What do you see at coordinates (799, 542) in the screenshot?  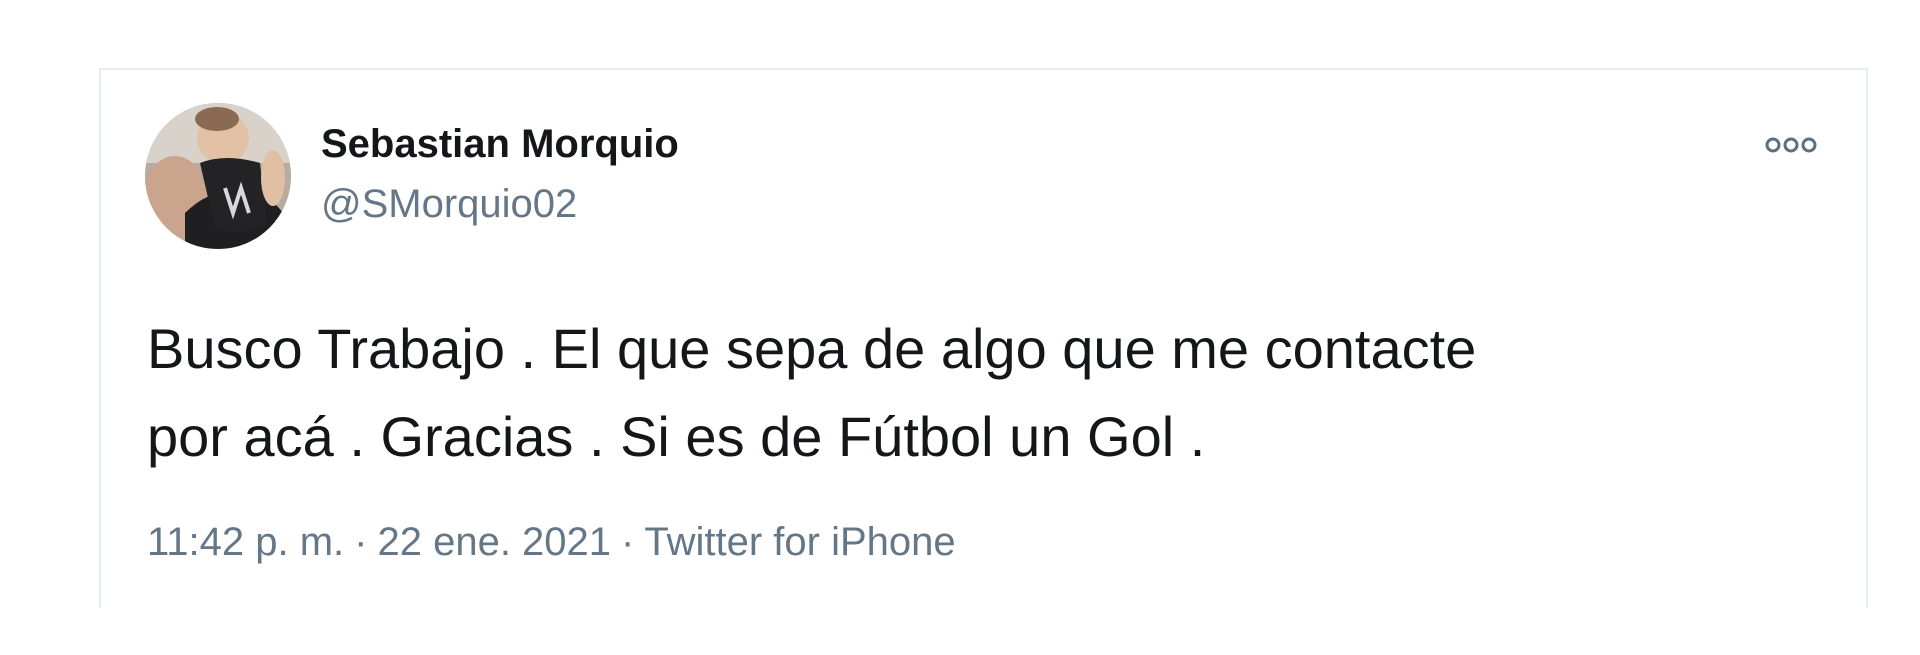 I see `tweet-source: Twitter for iPhone` at bounding box center [799, 542].